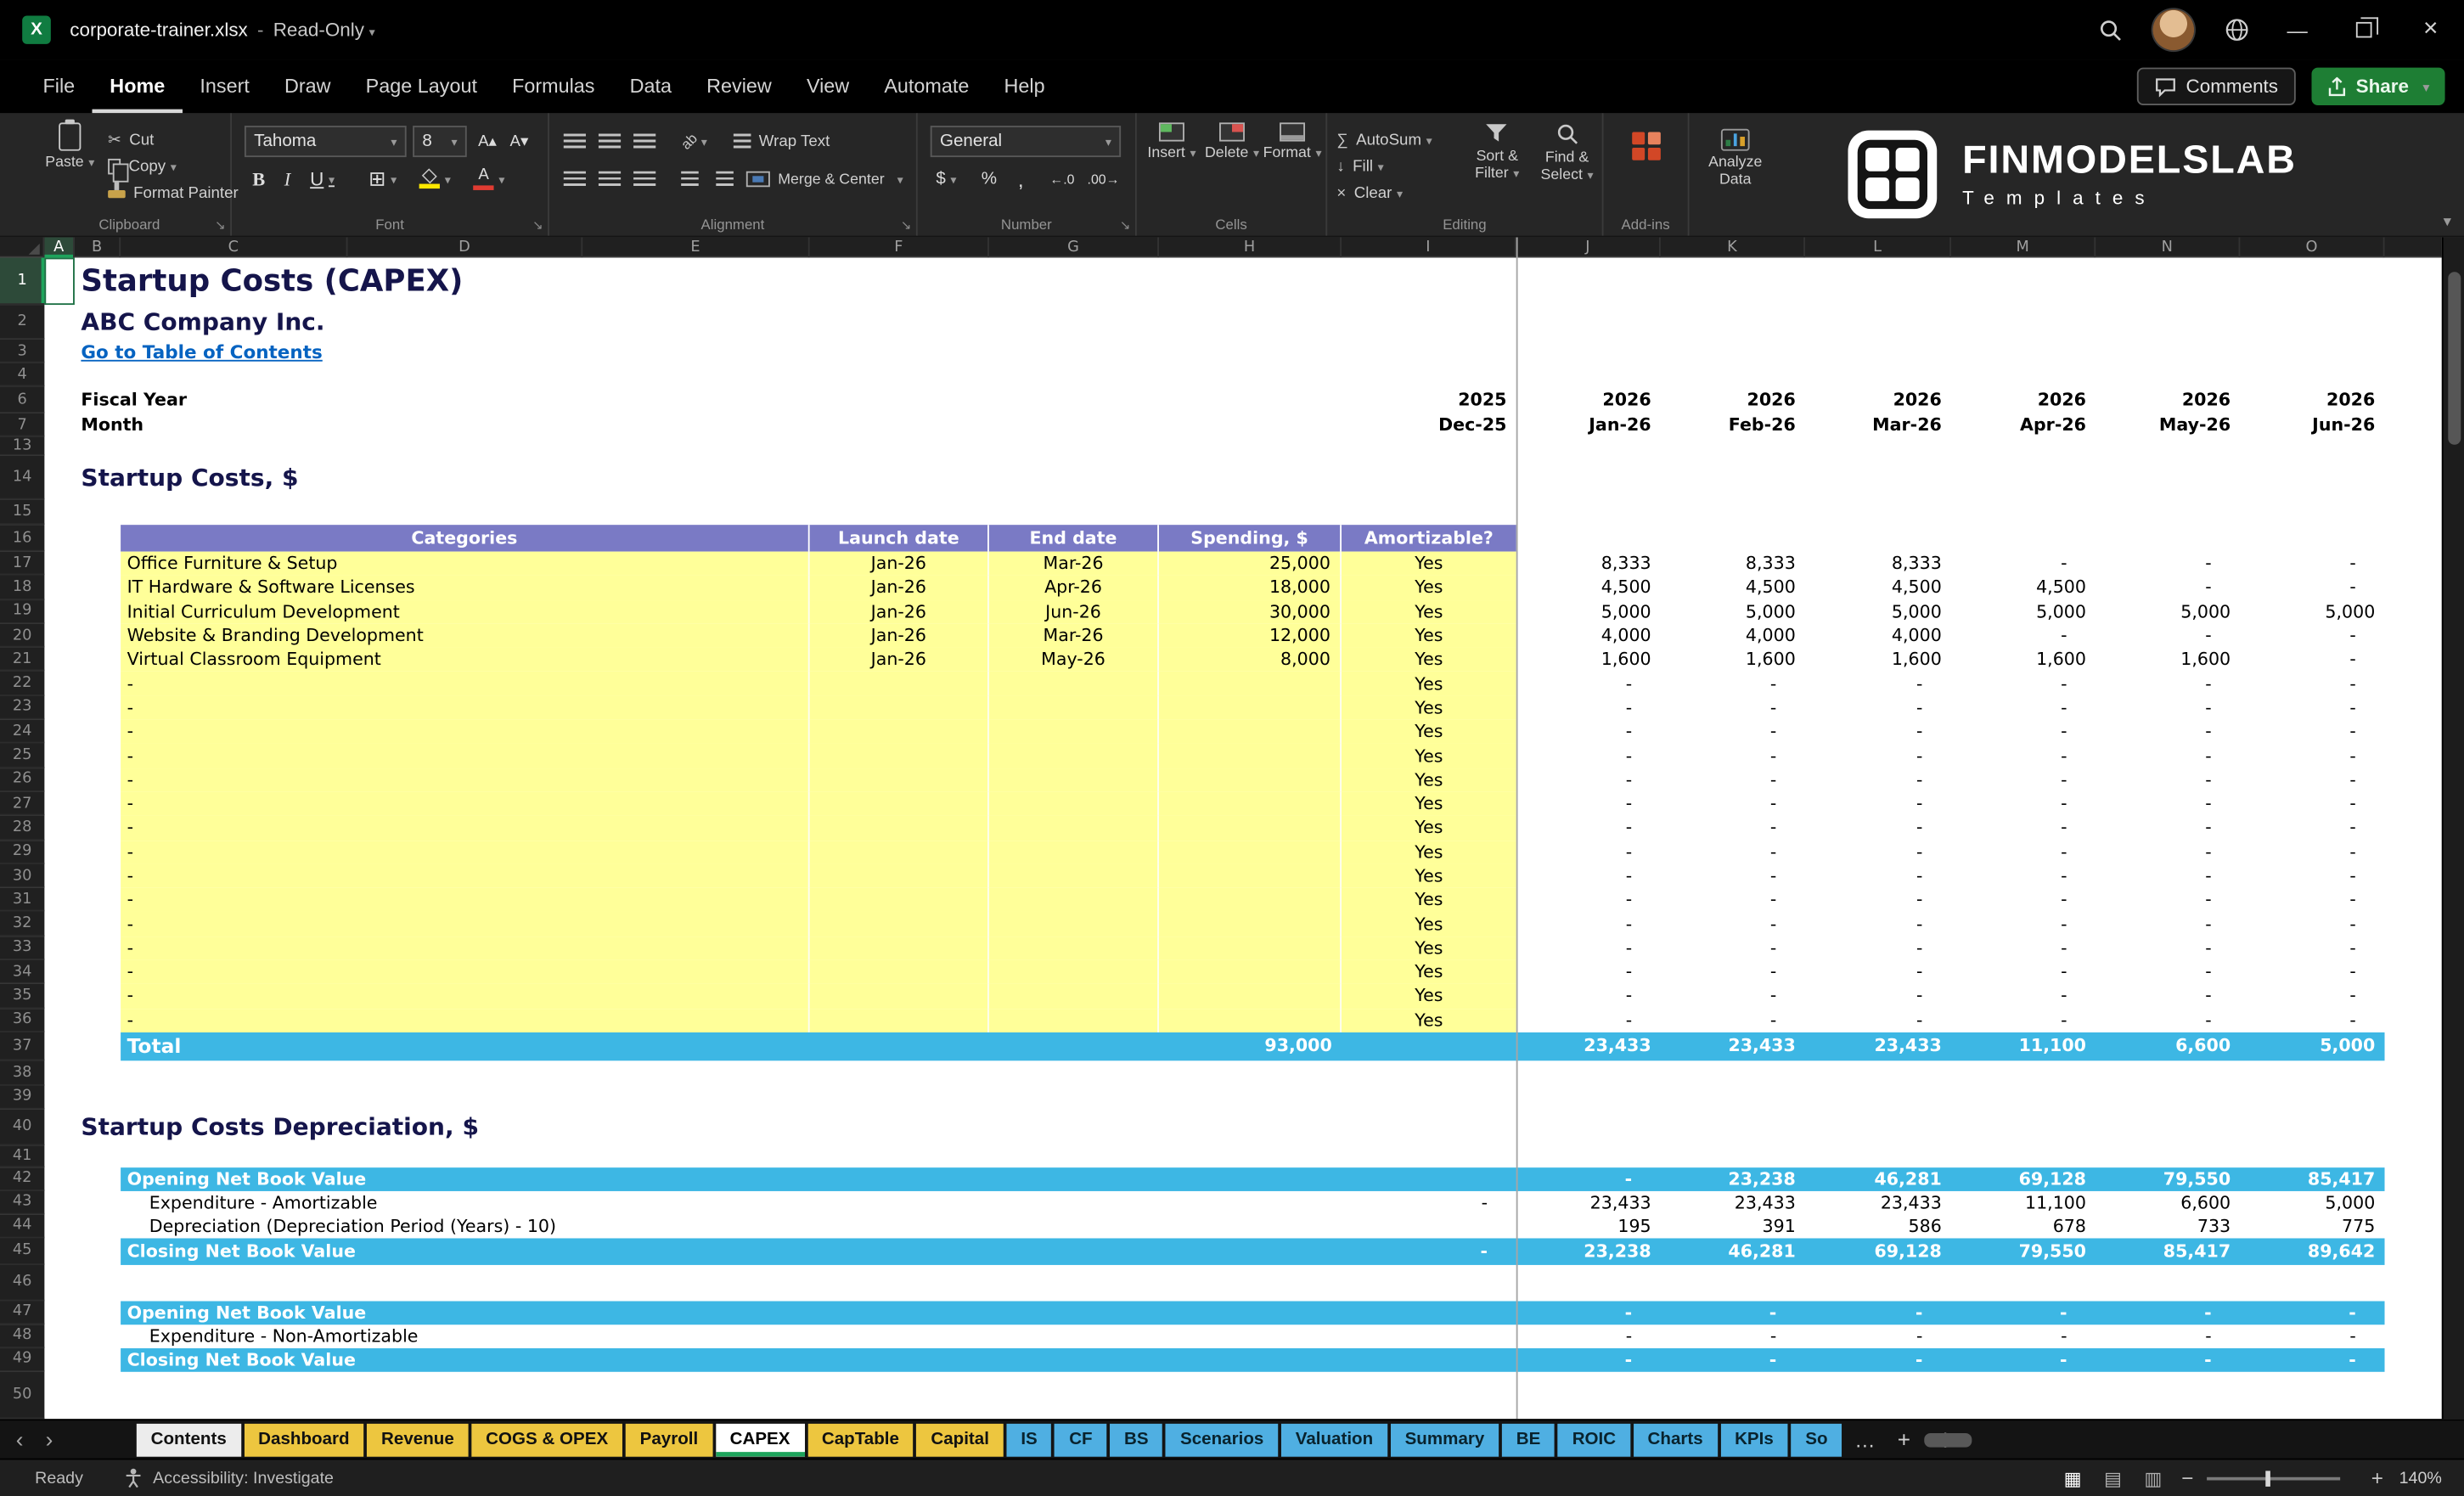 The height and width of the screenshot is (1496, 2464). I want to click on minimize-button: —, so click(2297, 29).